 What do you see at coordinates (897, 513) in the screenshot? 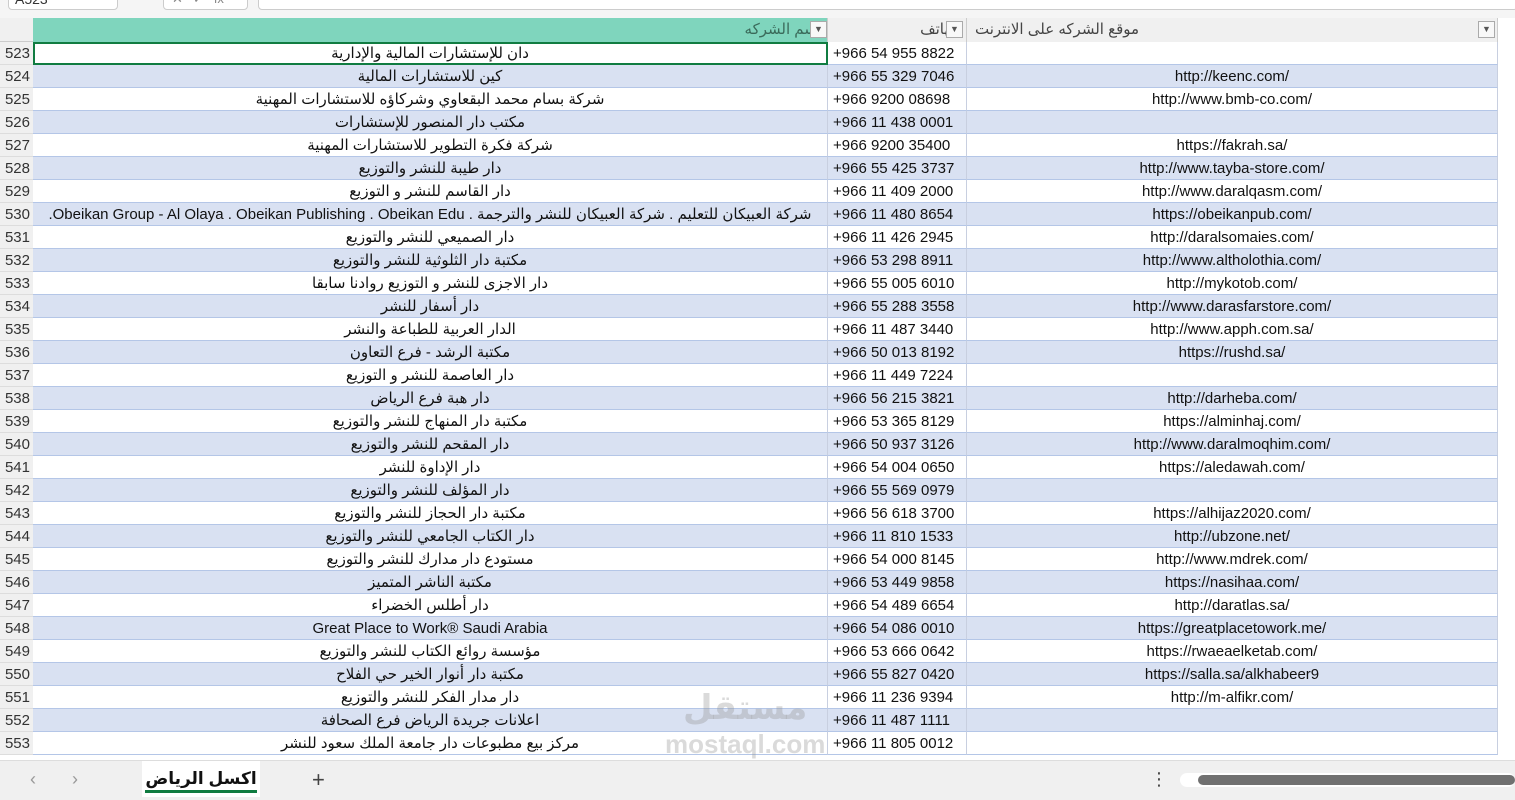
I see `cell-phone: +966 56 618 3700` at bounding box center [897, 513].